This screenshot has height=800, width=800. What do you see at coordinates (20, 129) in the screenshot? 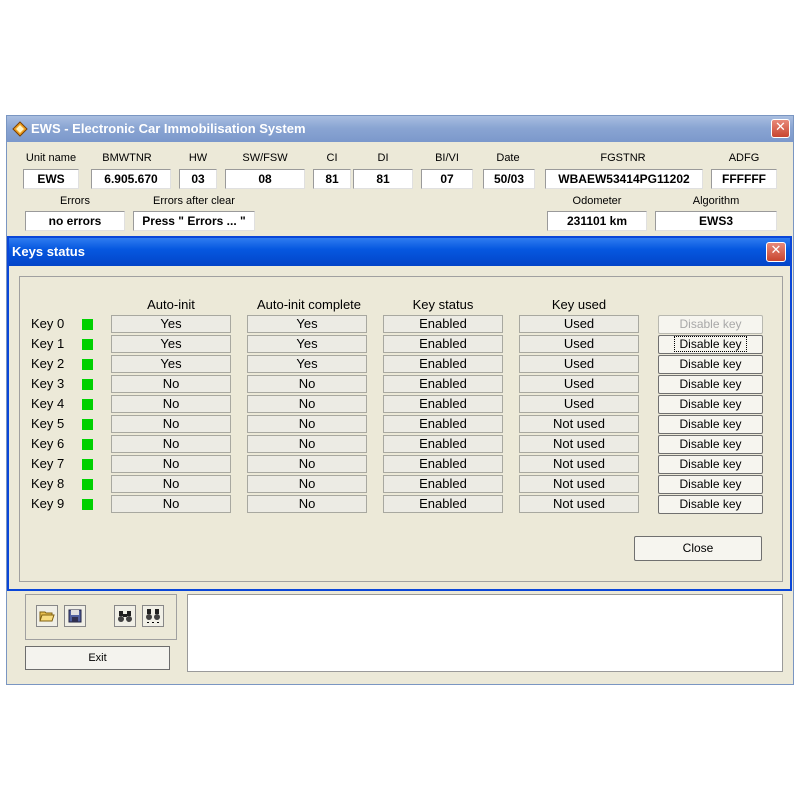
I see `app-diamond-icon` at bounding box center [20, 129].